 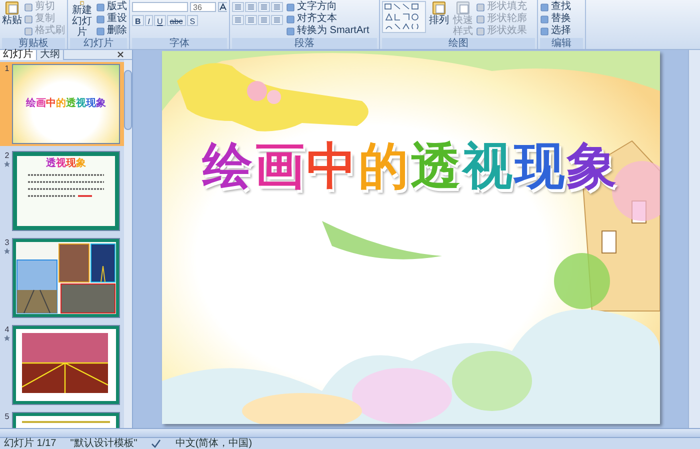 I want to click on group-label: 段落, so click(x=304, y=43).